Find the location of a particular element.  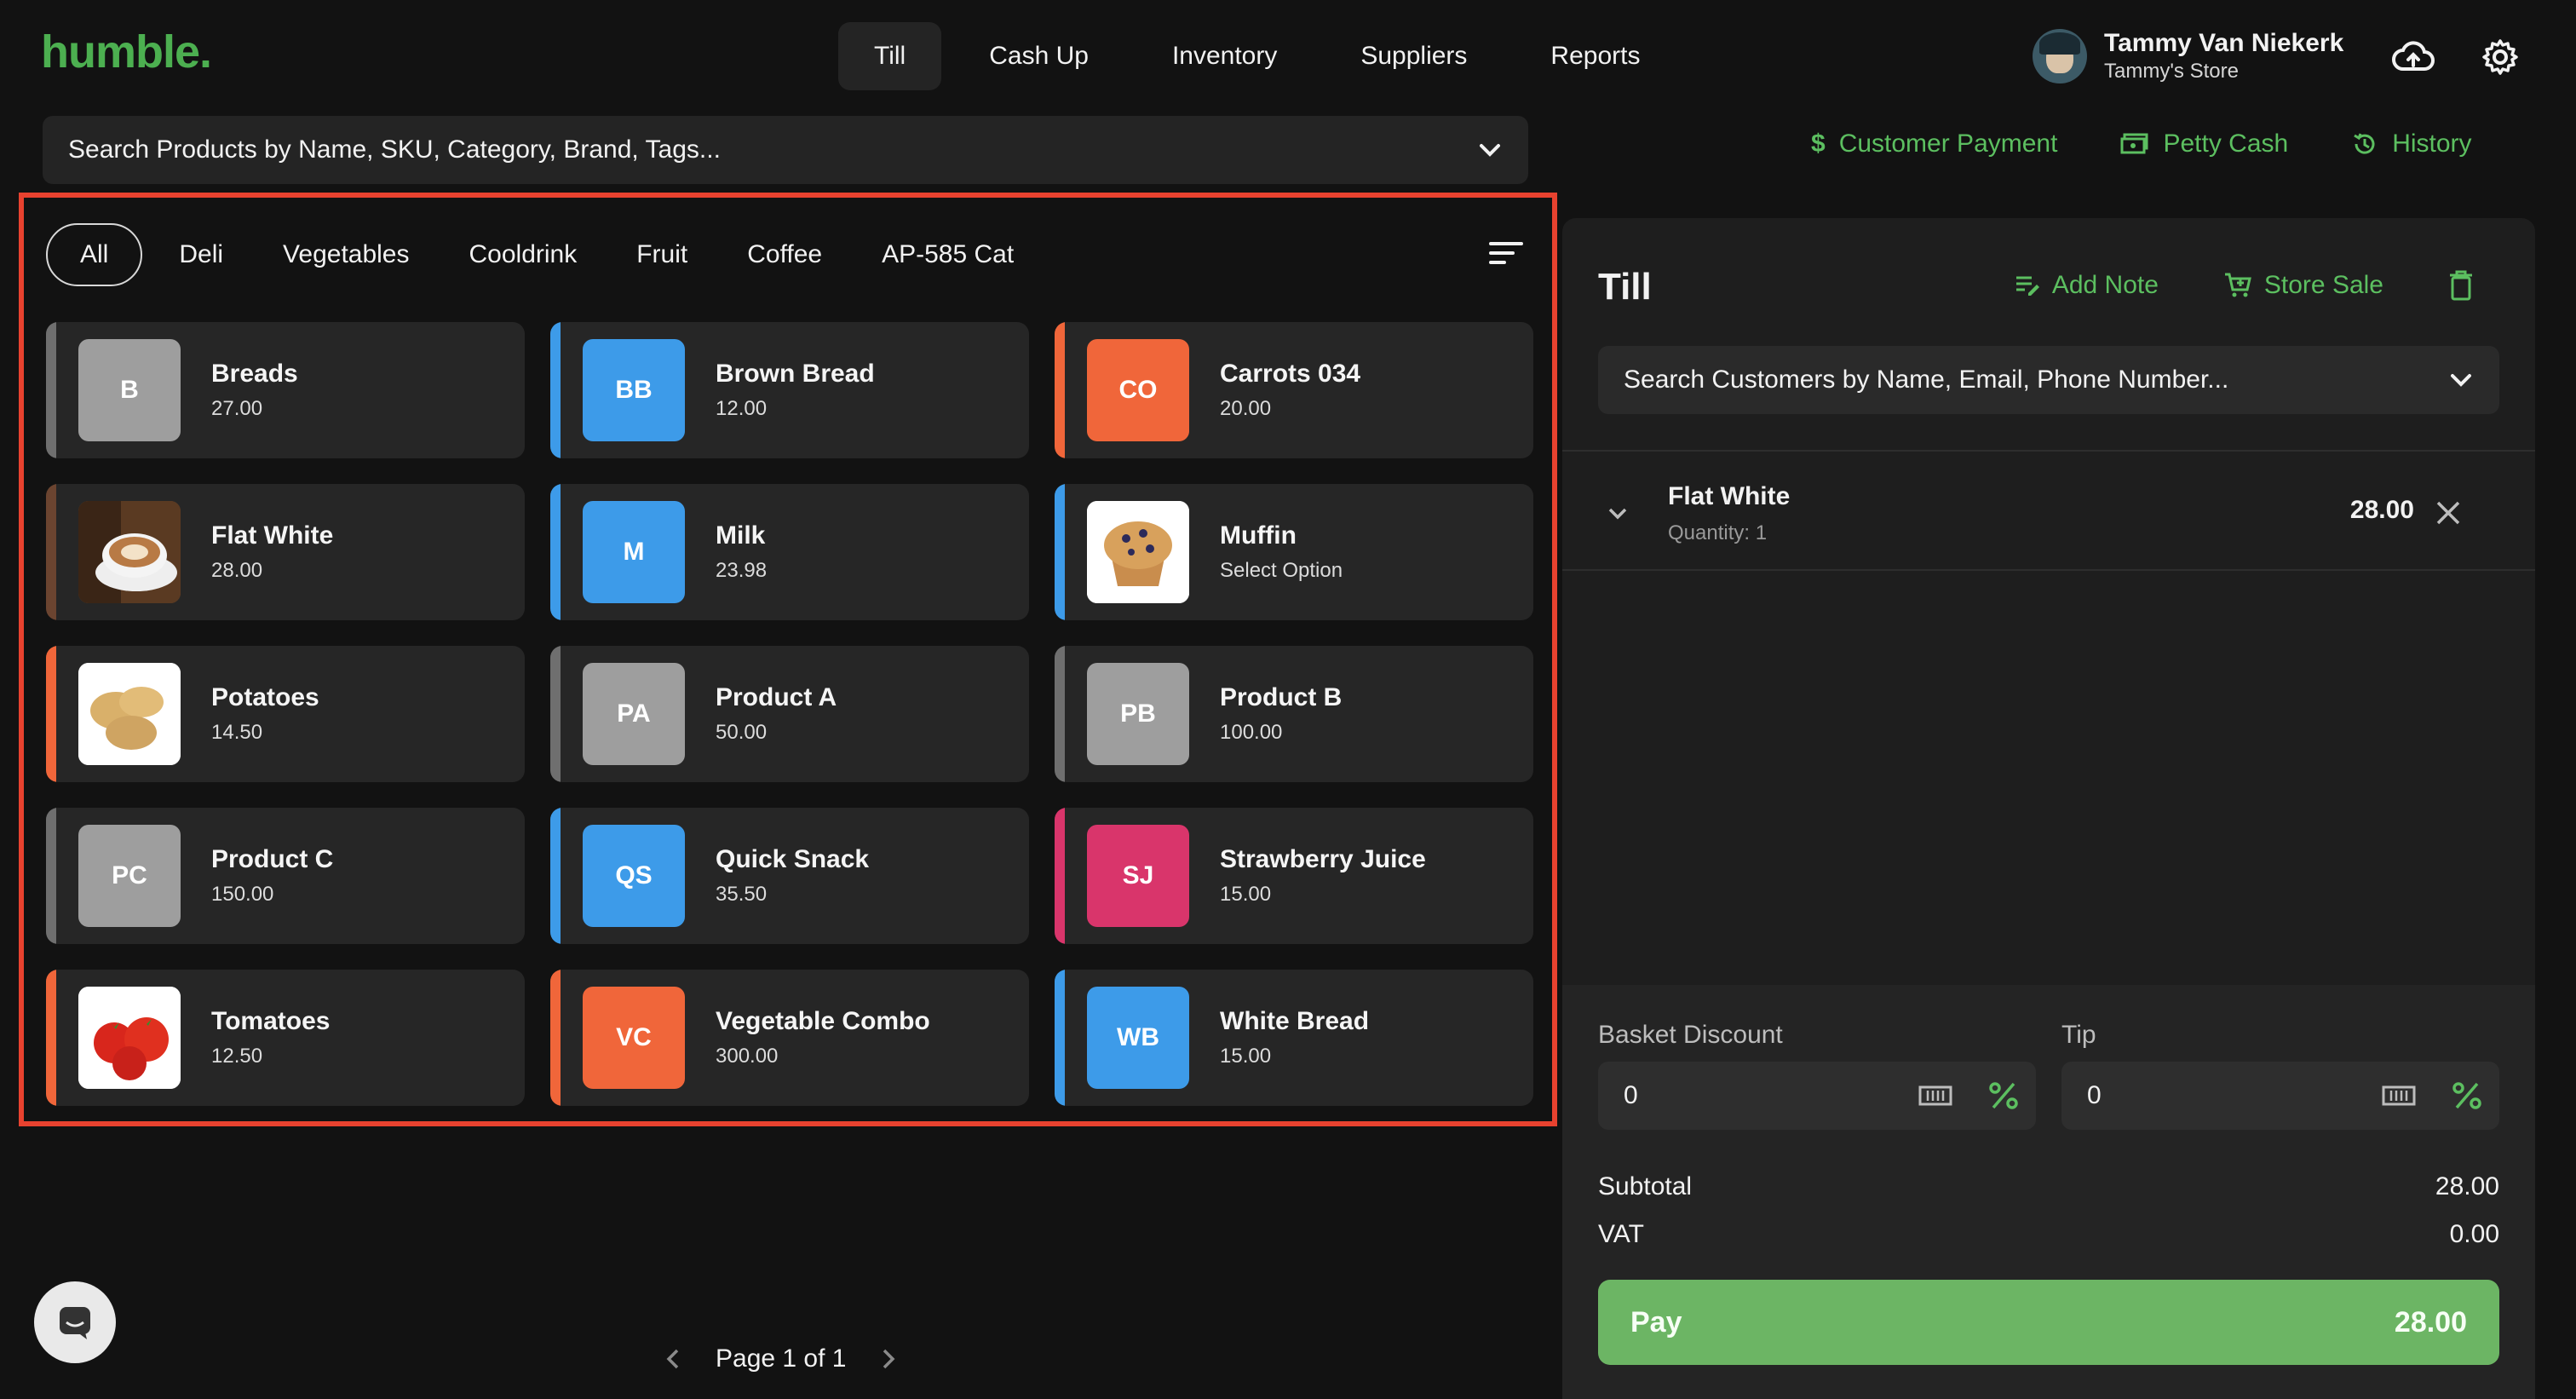

user-menu: Tammy Van Niekerk Tammy's Store is located at coordinates (2188, 56).